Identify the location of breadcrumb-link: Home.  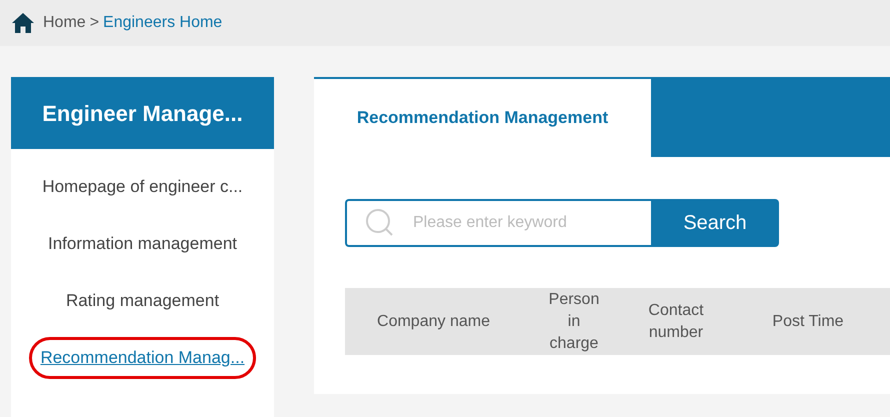
(64, 23).